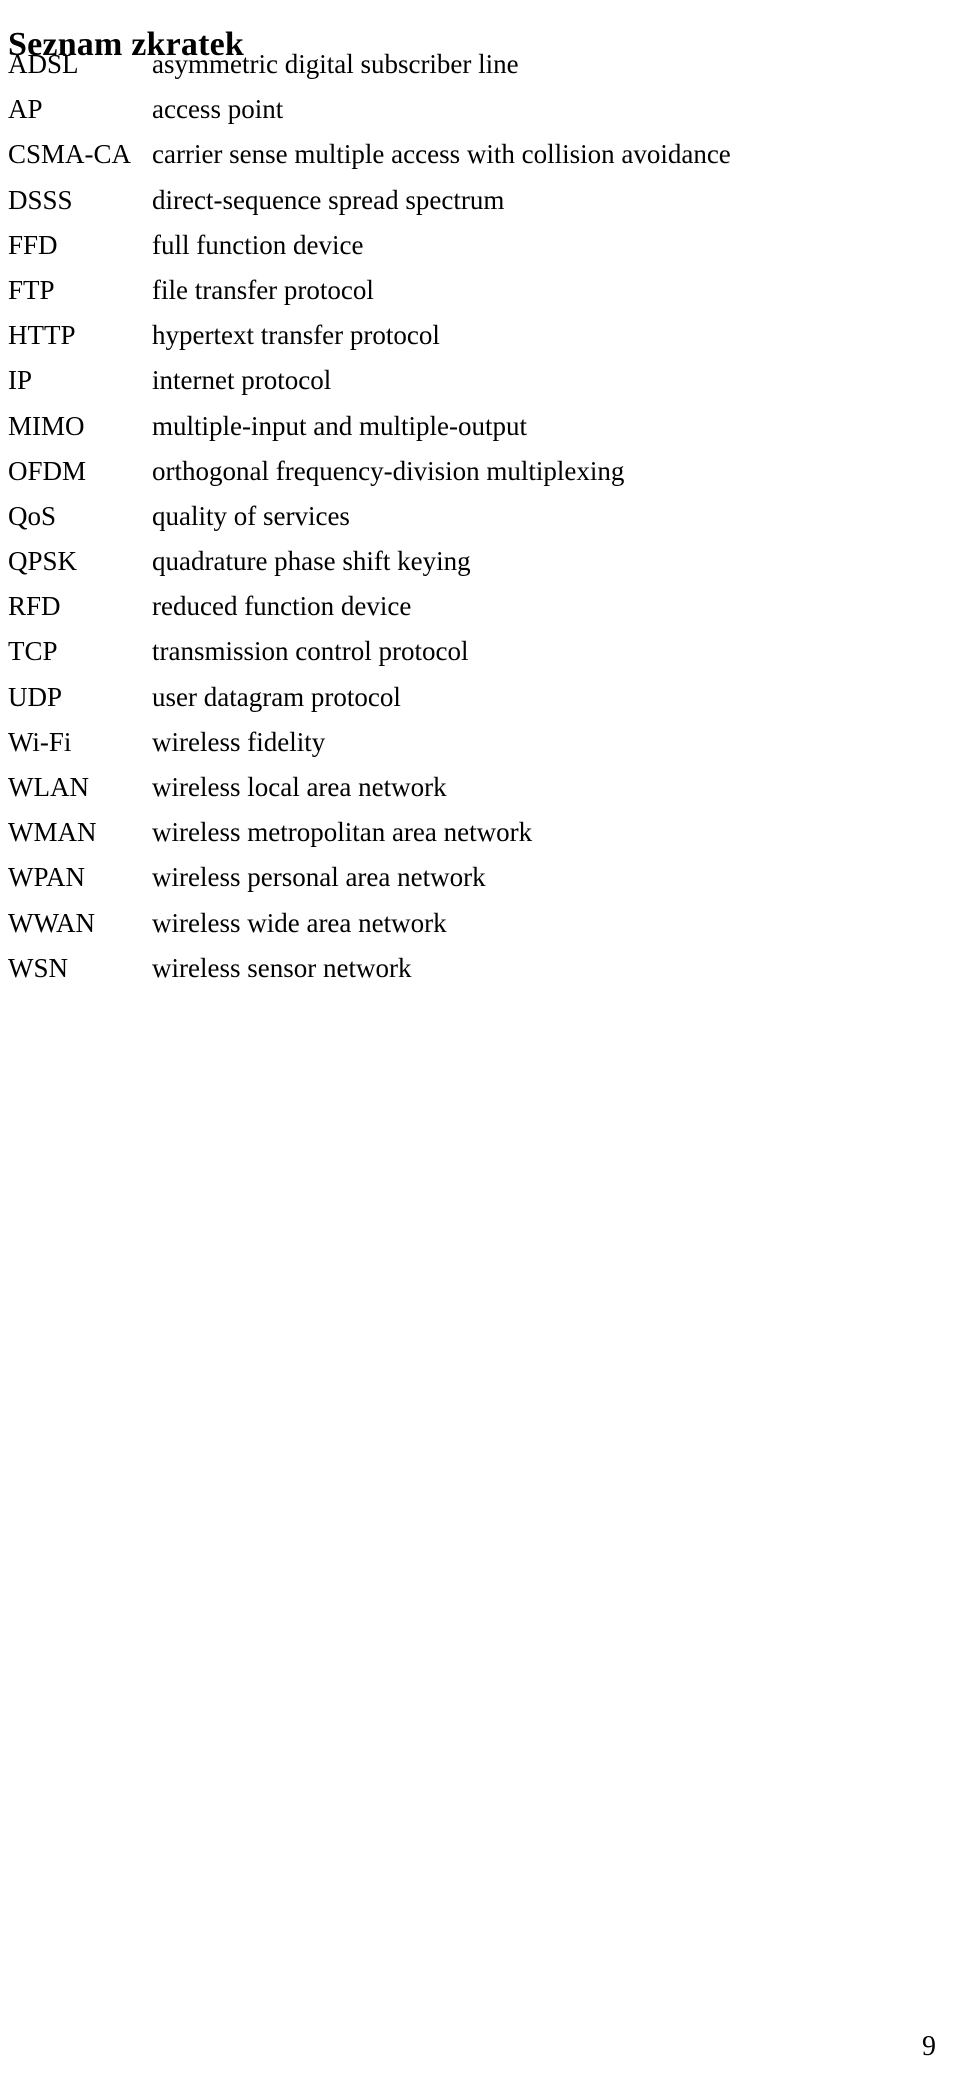  Describe the element at coordinates (480, 335) in the screenshot. I see `abbreviation-row: HTTP hypertext transfer protocol` at that location.